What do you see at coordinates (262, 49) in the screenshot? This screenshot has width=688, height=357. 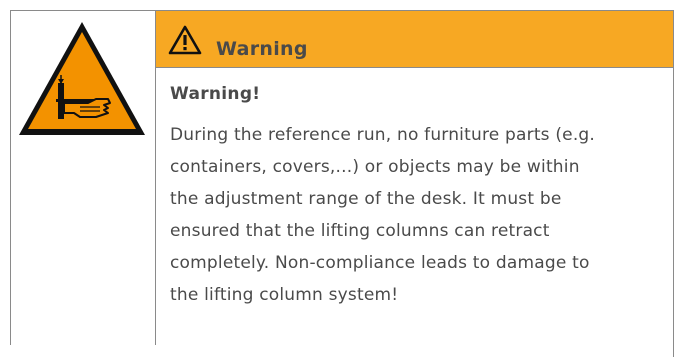 I see `warning-header-title: Warning` at bounding box center [262, 49].